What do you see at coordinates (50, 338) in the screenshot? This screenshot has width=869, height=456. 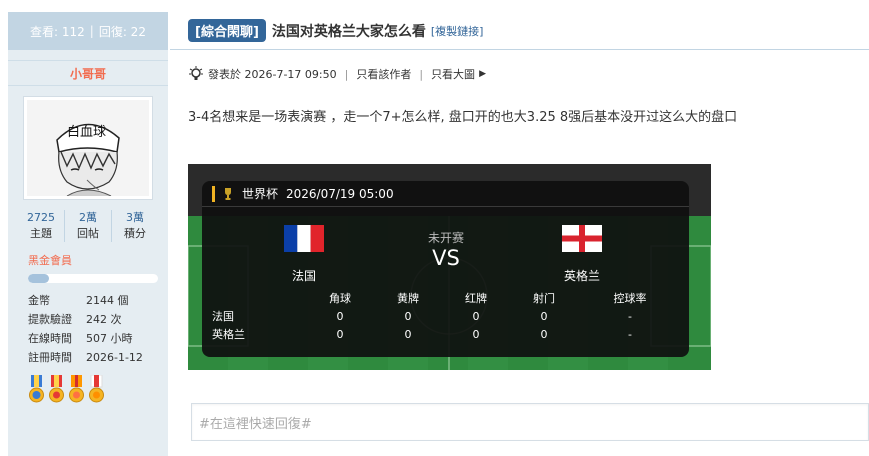 I see `info-key: 在線時間` at bounding box center [50, 338].